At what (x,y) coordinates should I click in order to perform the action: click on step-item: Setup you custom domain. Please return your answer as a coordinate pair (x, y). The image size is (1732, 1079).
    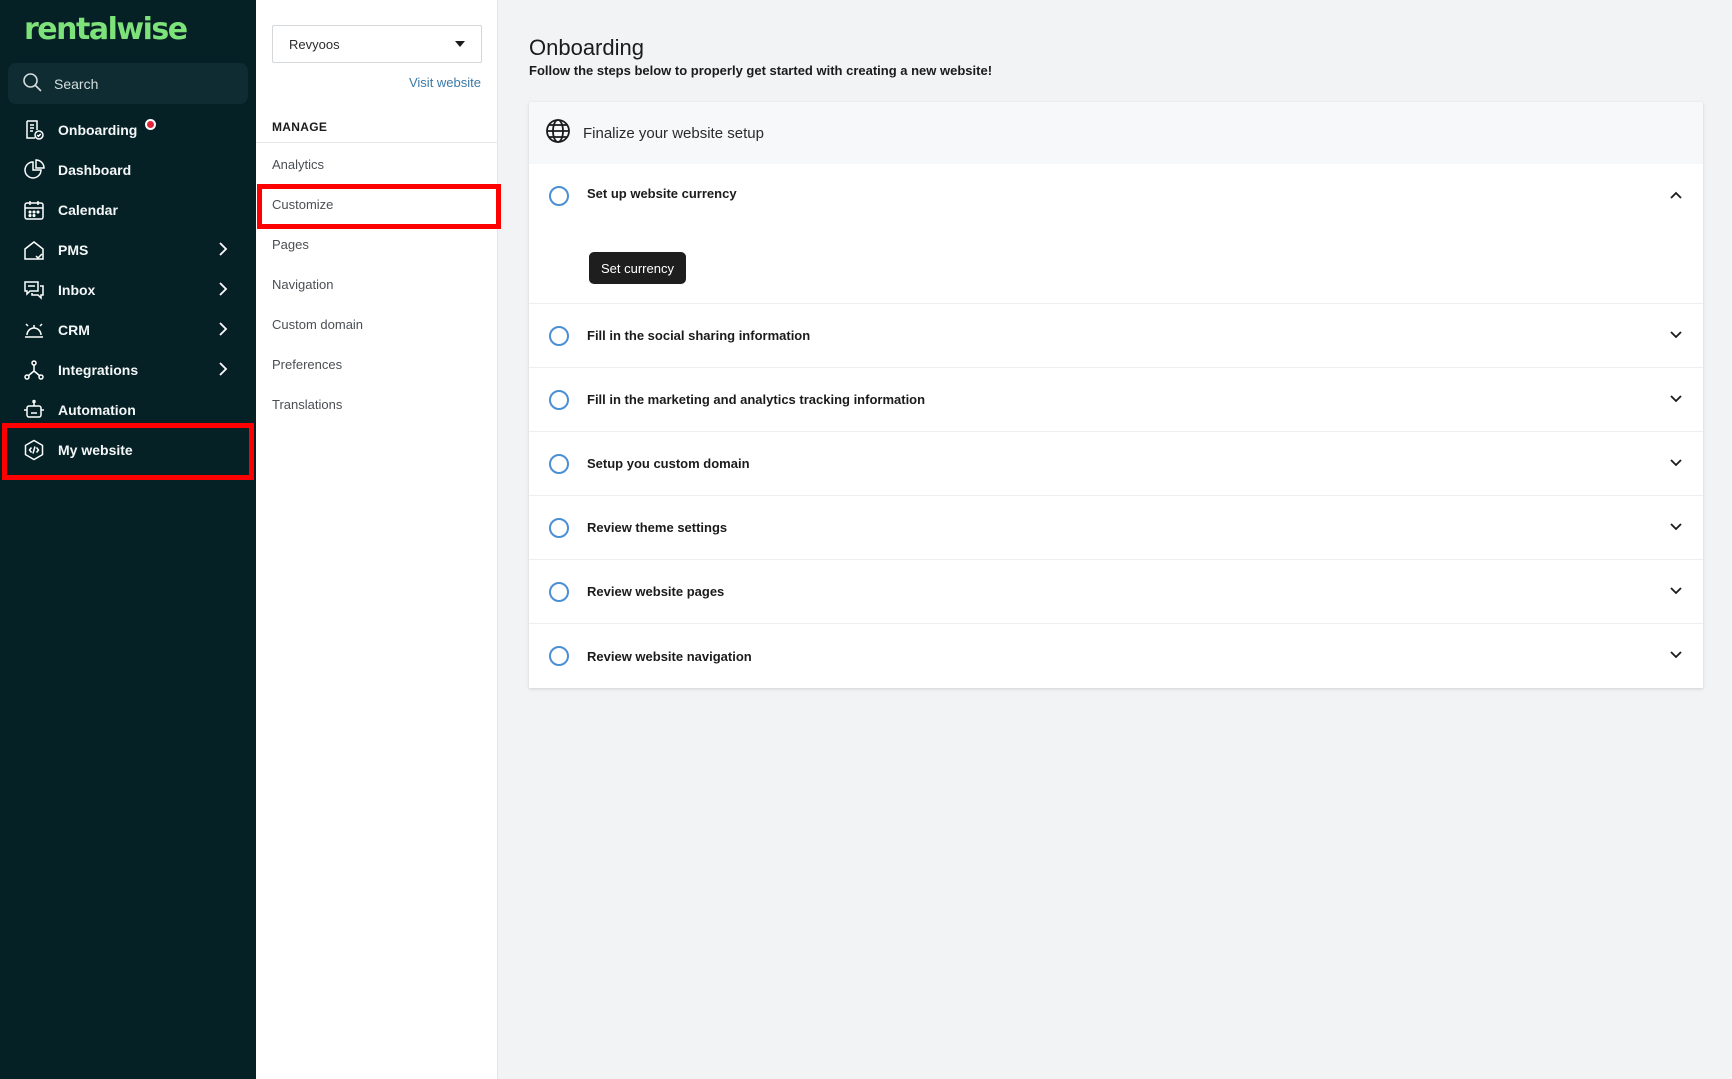
    Looking at the image, I should click on (1116, 464).